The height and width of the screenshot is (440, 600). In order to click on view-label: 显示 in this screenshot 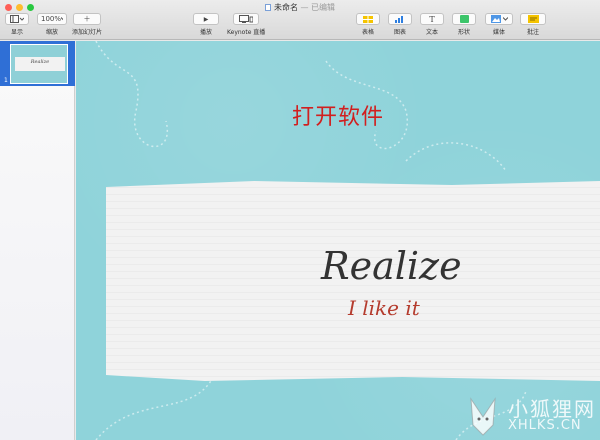, I will do `click(16, 32)`.